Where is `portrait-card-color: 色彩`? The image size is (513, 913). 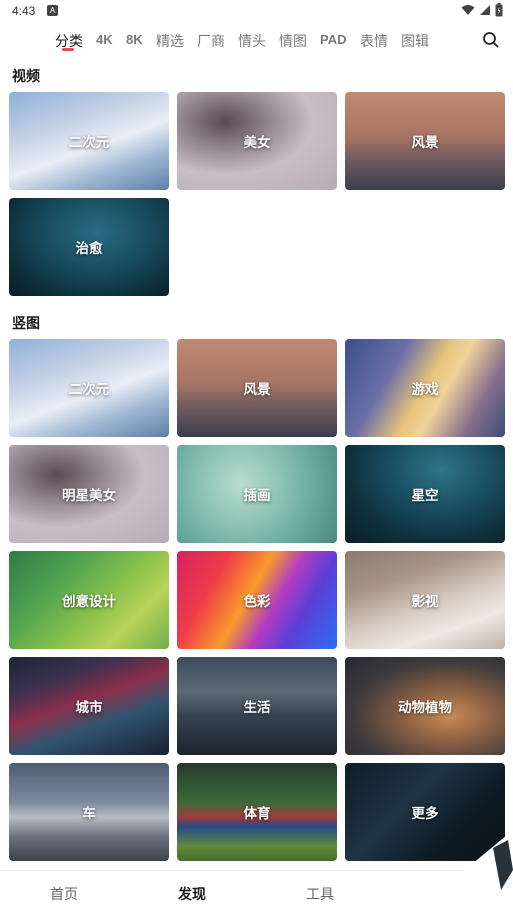 portrait-card-color: 色彩 is located at coordinates (257, 600).